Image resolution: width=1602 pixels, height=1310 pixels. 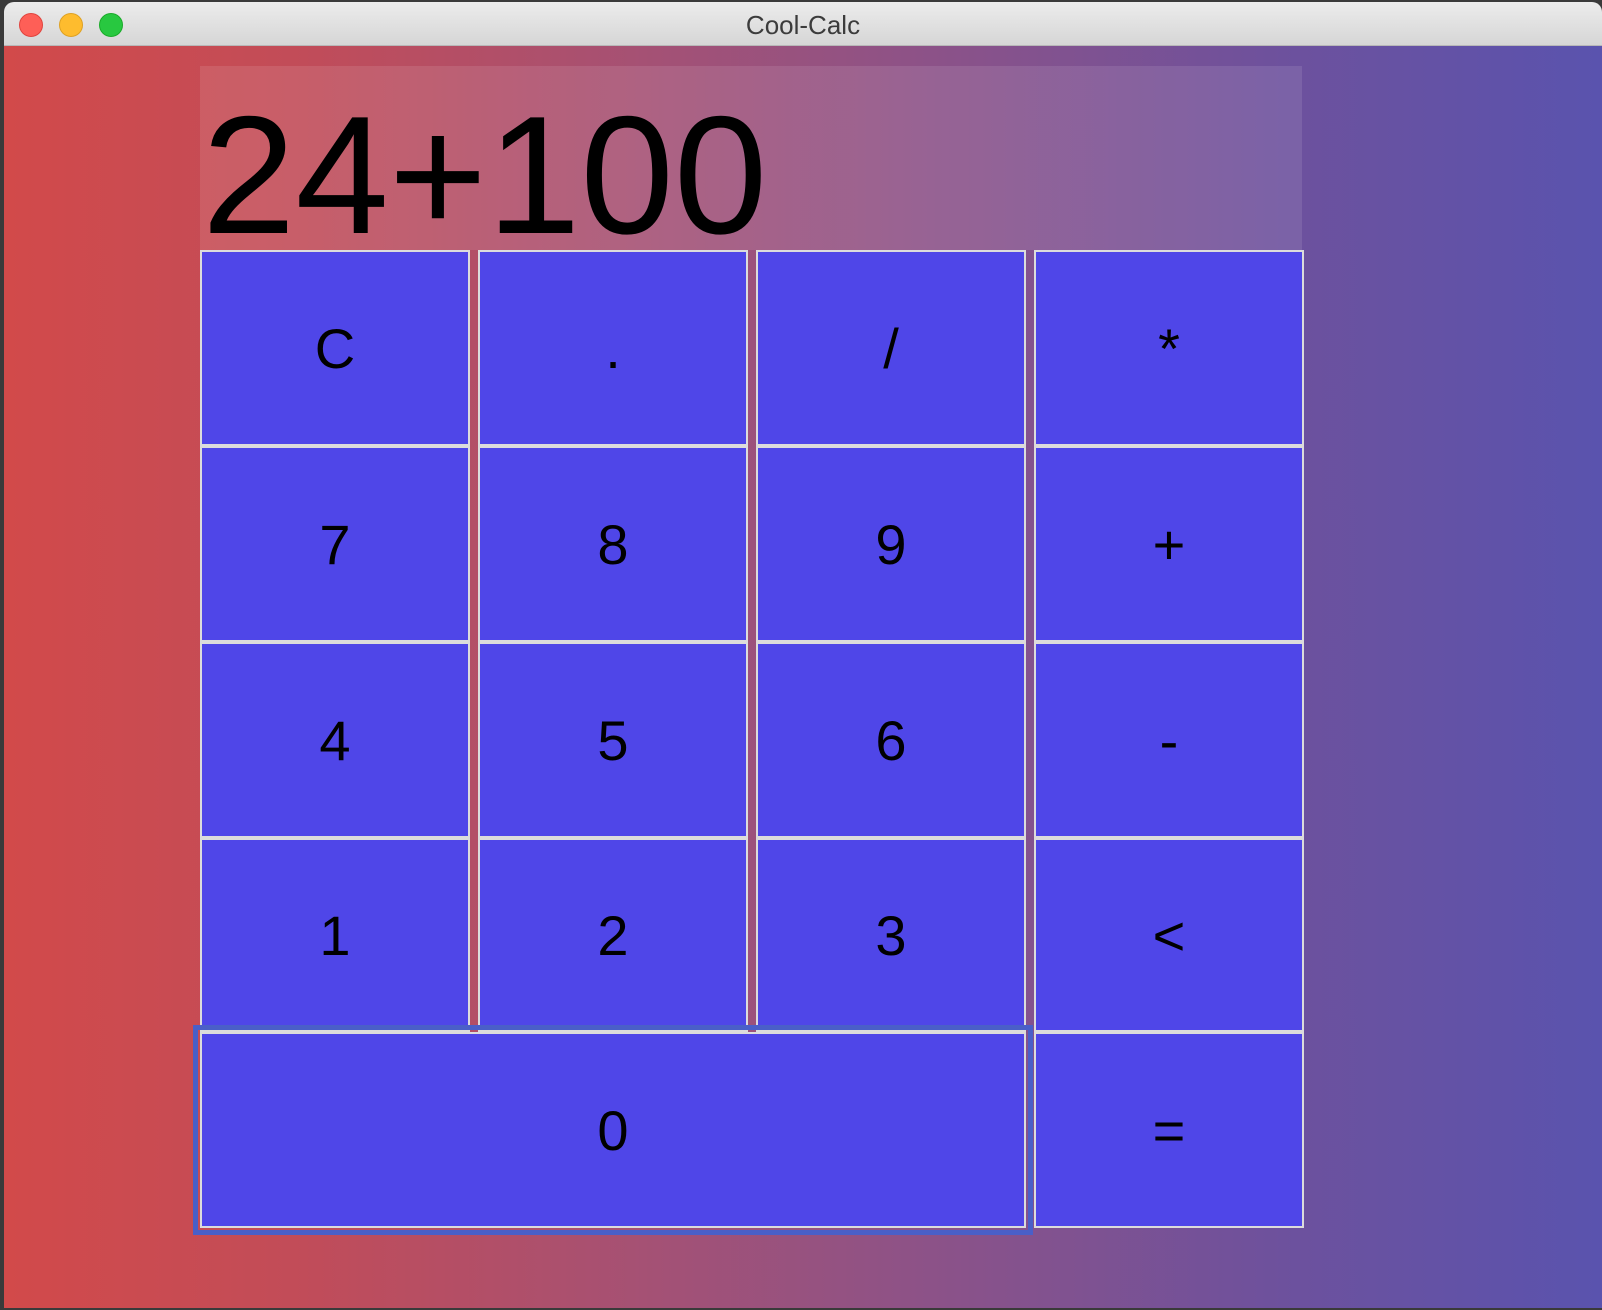 I want to click on five-button: 5, so click(x=613, y=740).